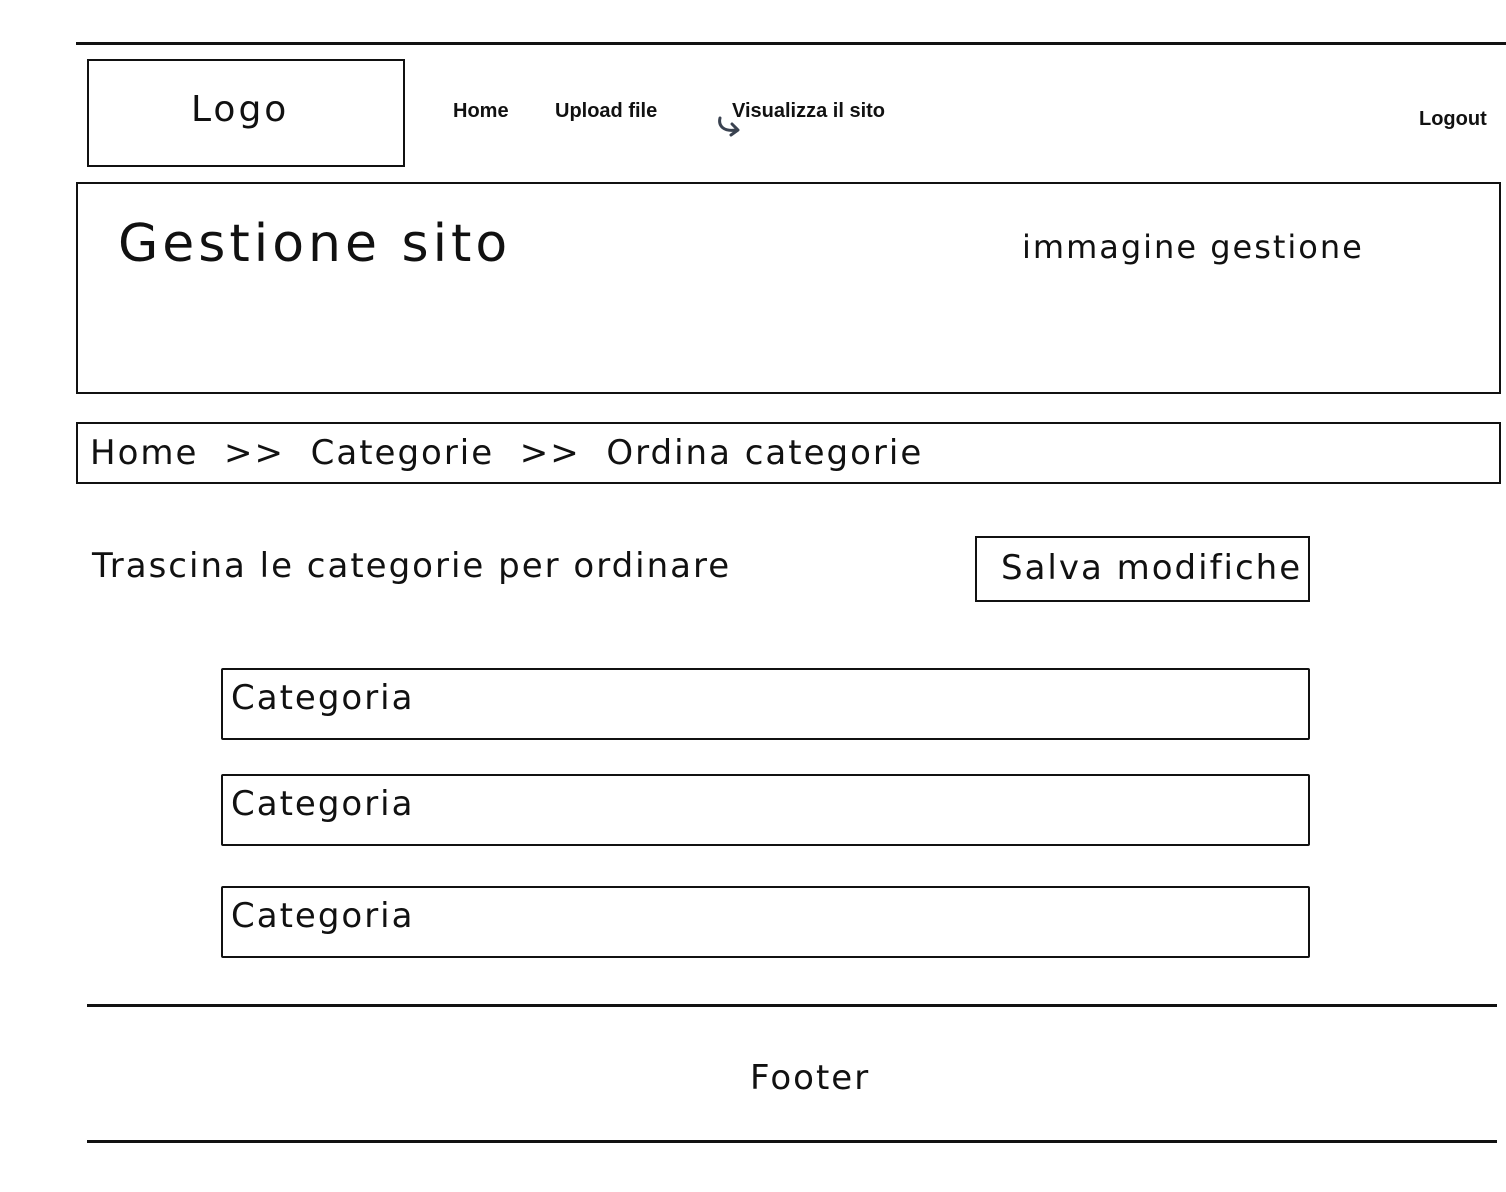 The width and height of the screenshot is (1506, 1192). Describe the element at coordinates (808, 111) in the screenshot. I see `nav-view-site-link: Visualizza il sito` at that location.